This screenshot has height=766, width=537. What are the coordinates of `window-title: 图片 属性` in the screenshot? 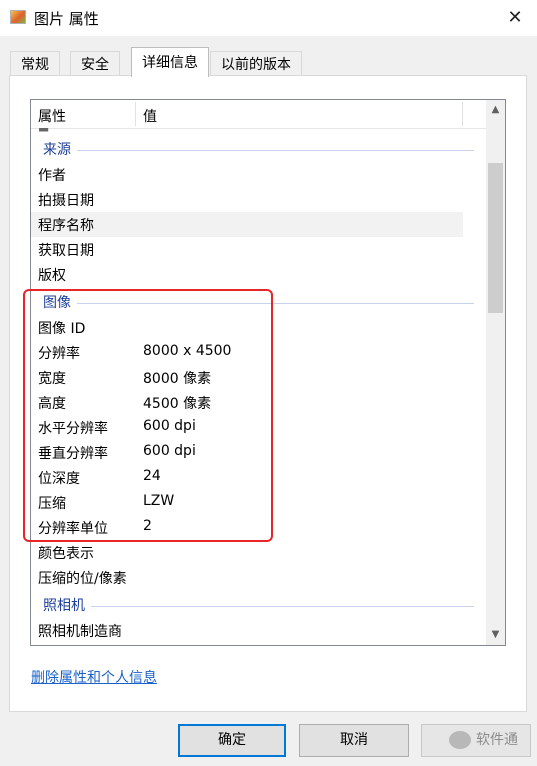 It's located at (66, 19).